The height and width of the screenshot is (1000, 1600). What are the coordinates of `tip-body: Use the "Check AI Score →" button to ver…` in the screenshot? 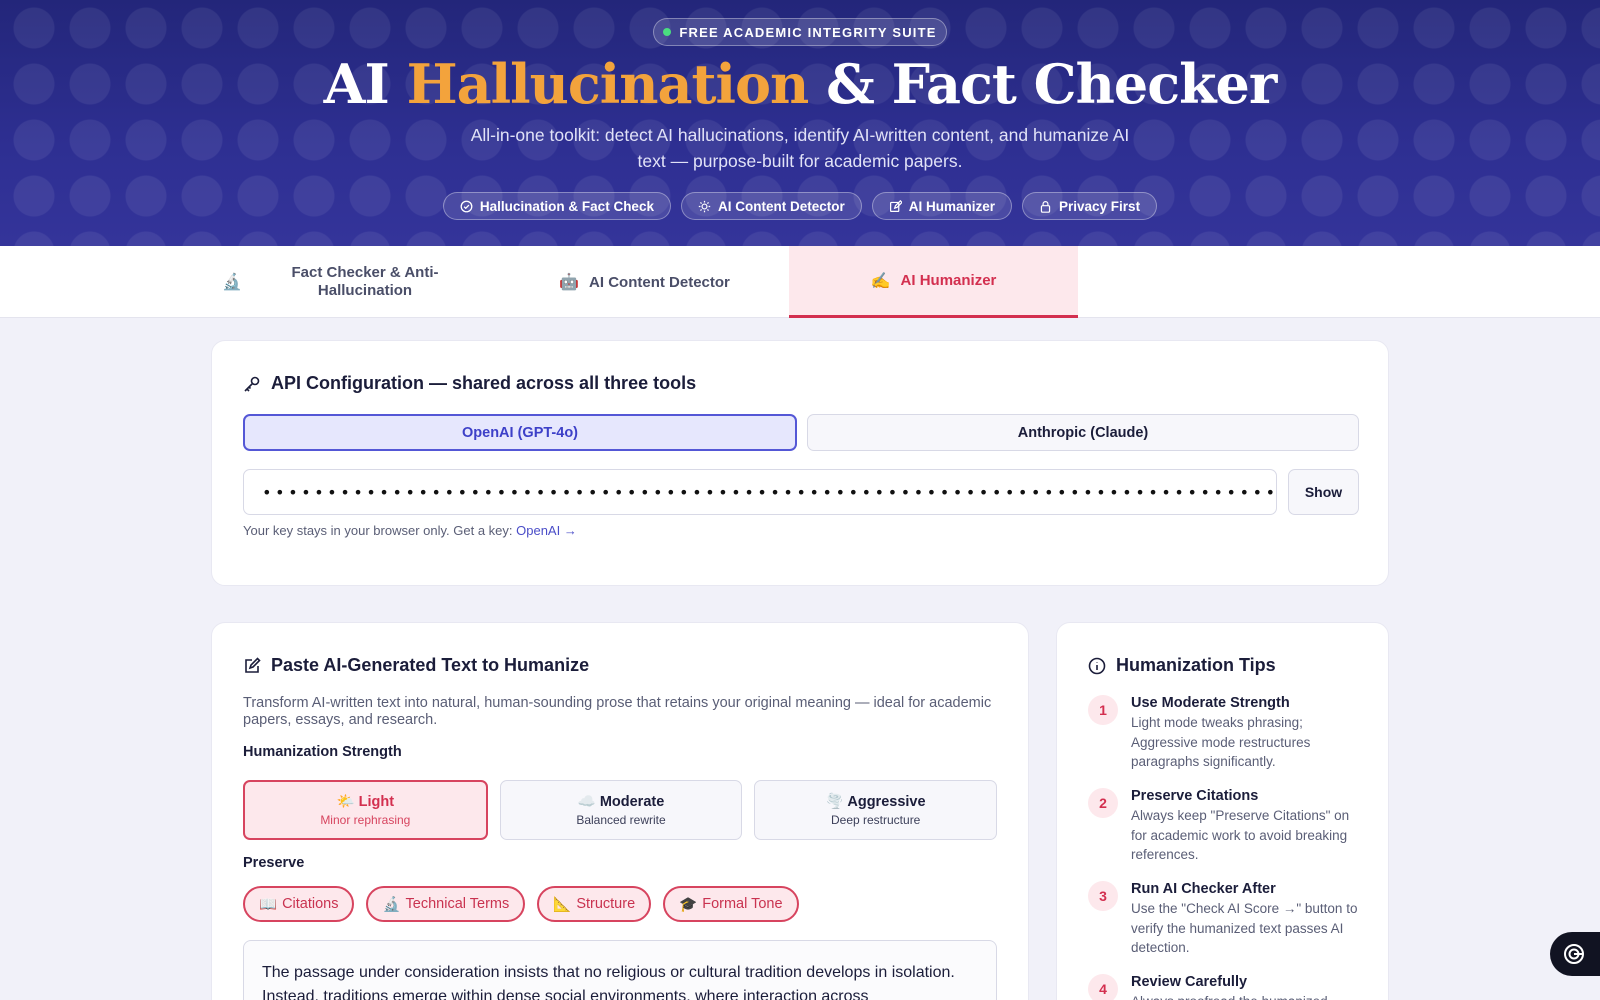 It's located at (1244, 928).